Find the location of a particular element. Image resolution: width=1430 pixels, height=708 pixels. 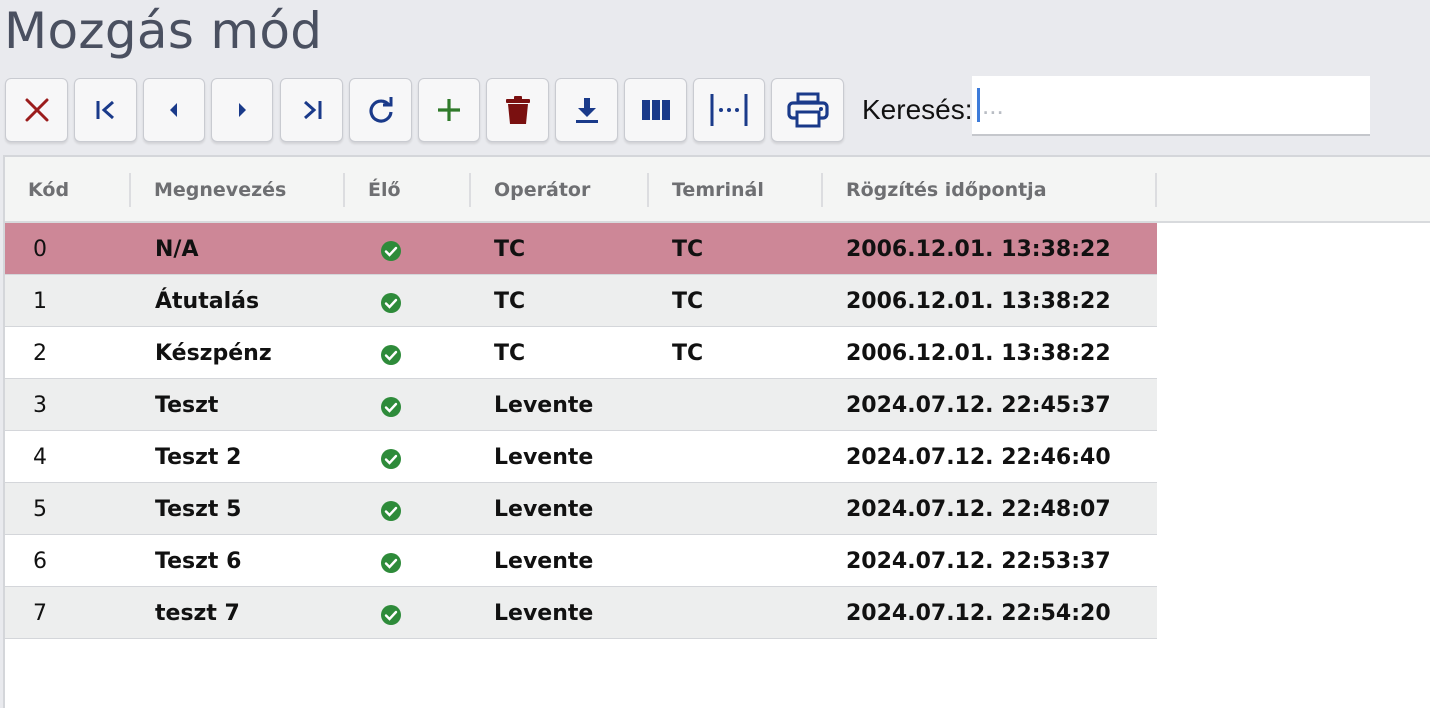

refresh-button is located at coordinates (380, 110).